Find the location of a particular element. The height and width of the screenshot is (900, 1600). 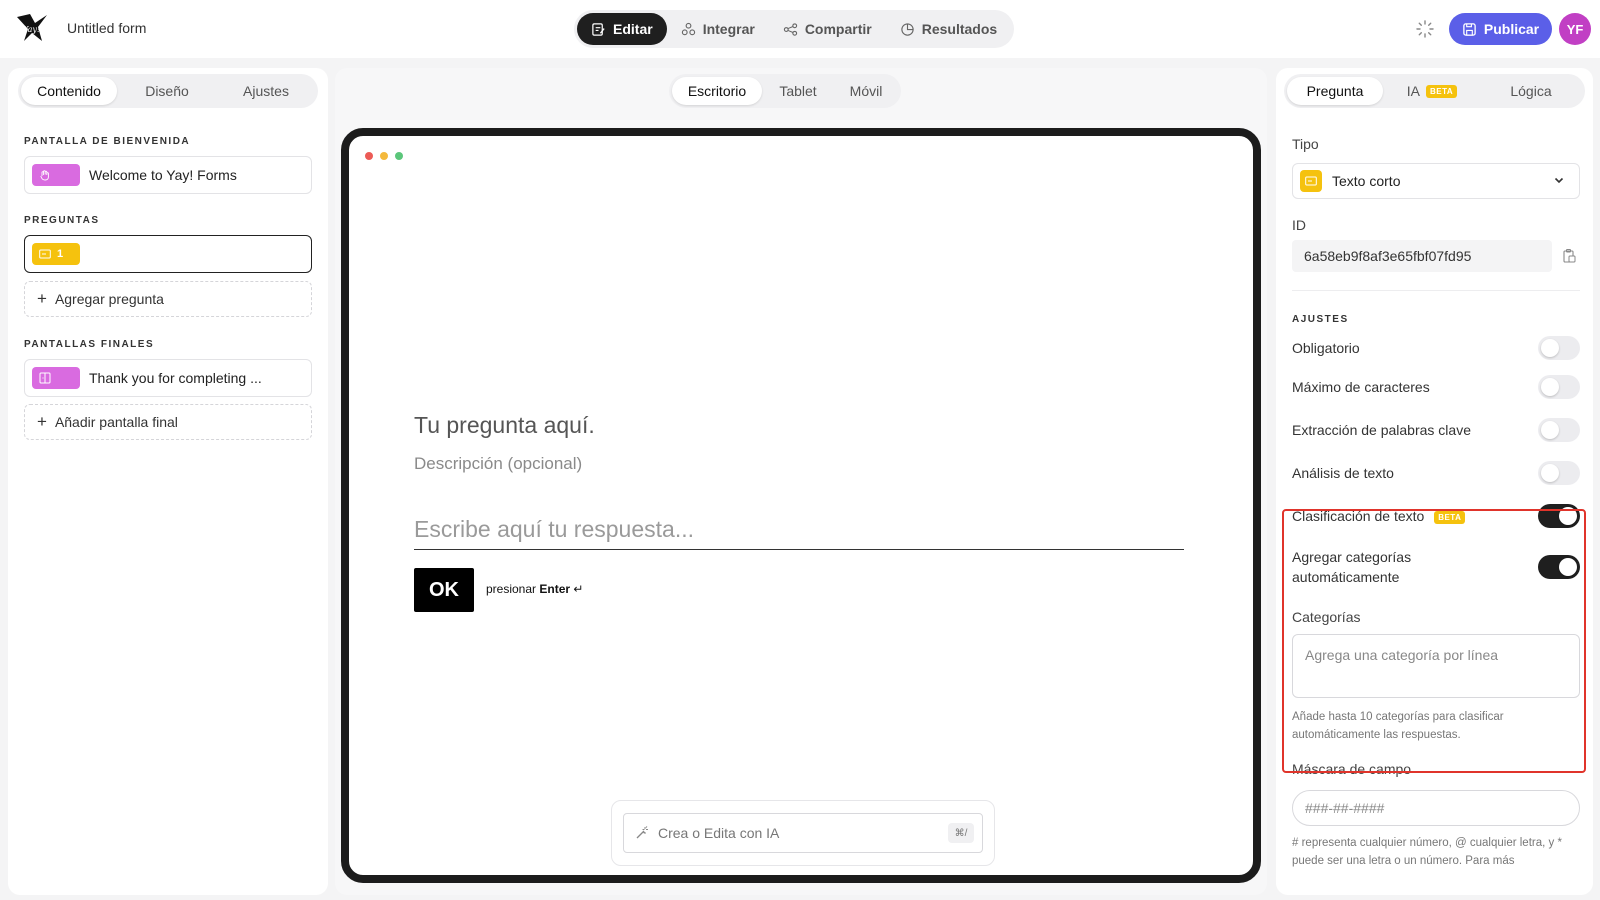

ok-button: OK is located at coordinates (444, 590).